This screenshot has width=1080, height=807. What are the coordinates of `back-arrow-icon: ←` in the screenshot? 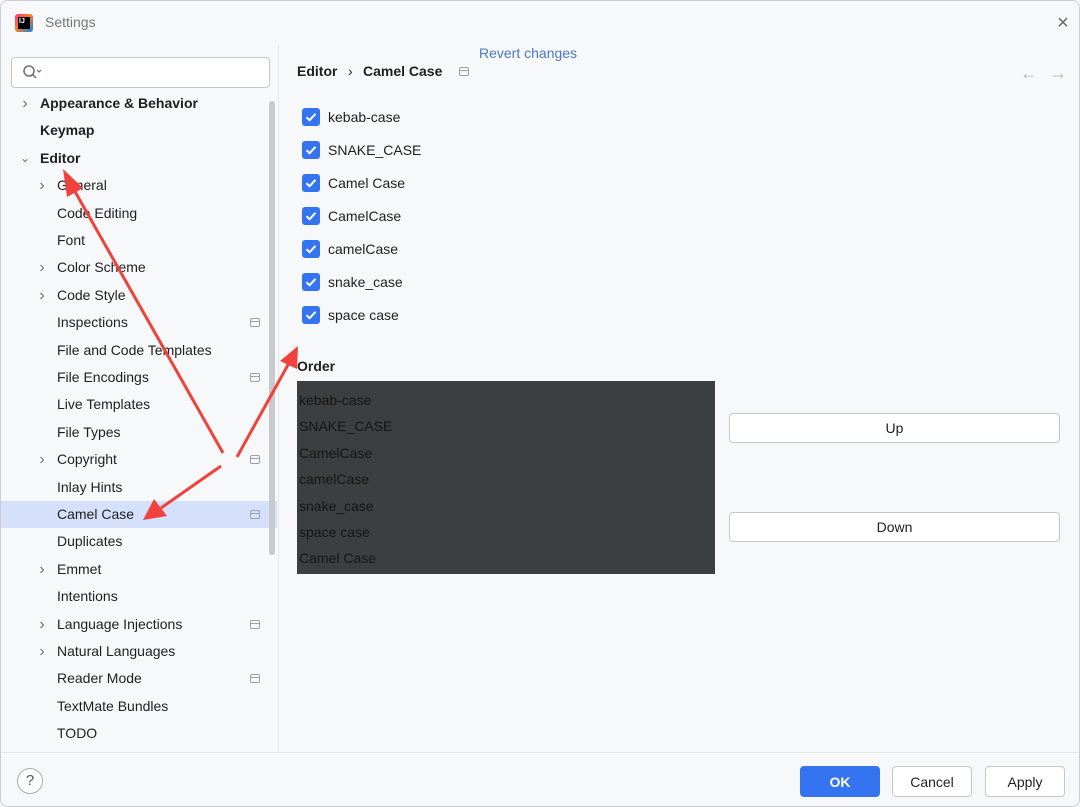 It's located at (1029, 73).